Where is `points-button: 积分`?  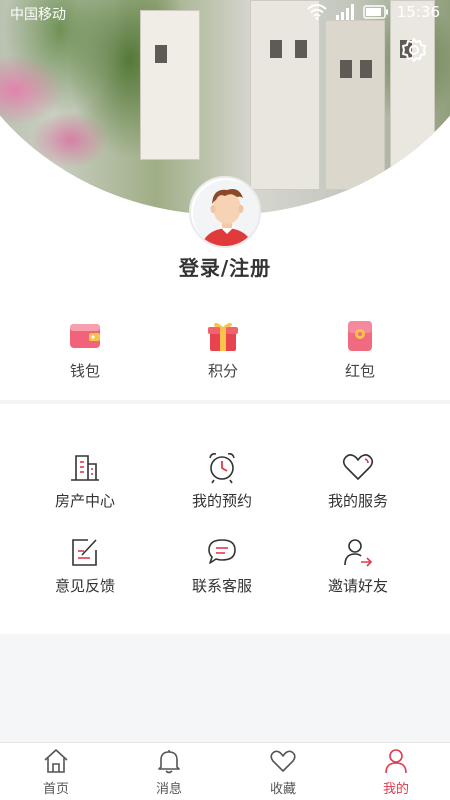
points-button: 积分 is located at coordinates (223, 350).